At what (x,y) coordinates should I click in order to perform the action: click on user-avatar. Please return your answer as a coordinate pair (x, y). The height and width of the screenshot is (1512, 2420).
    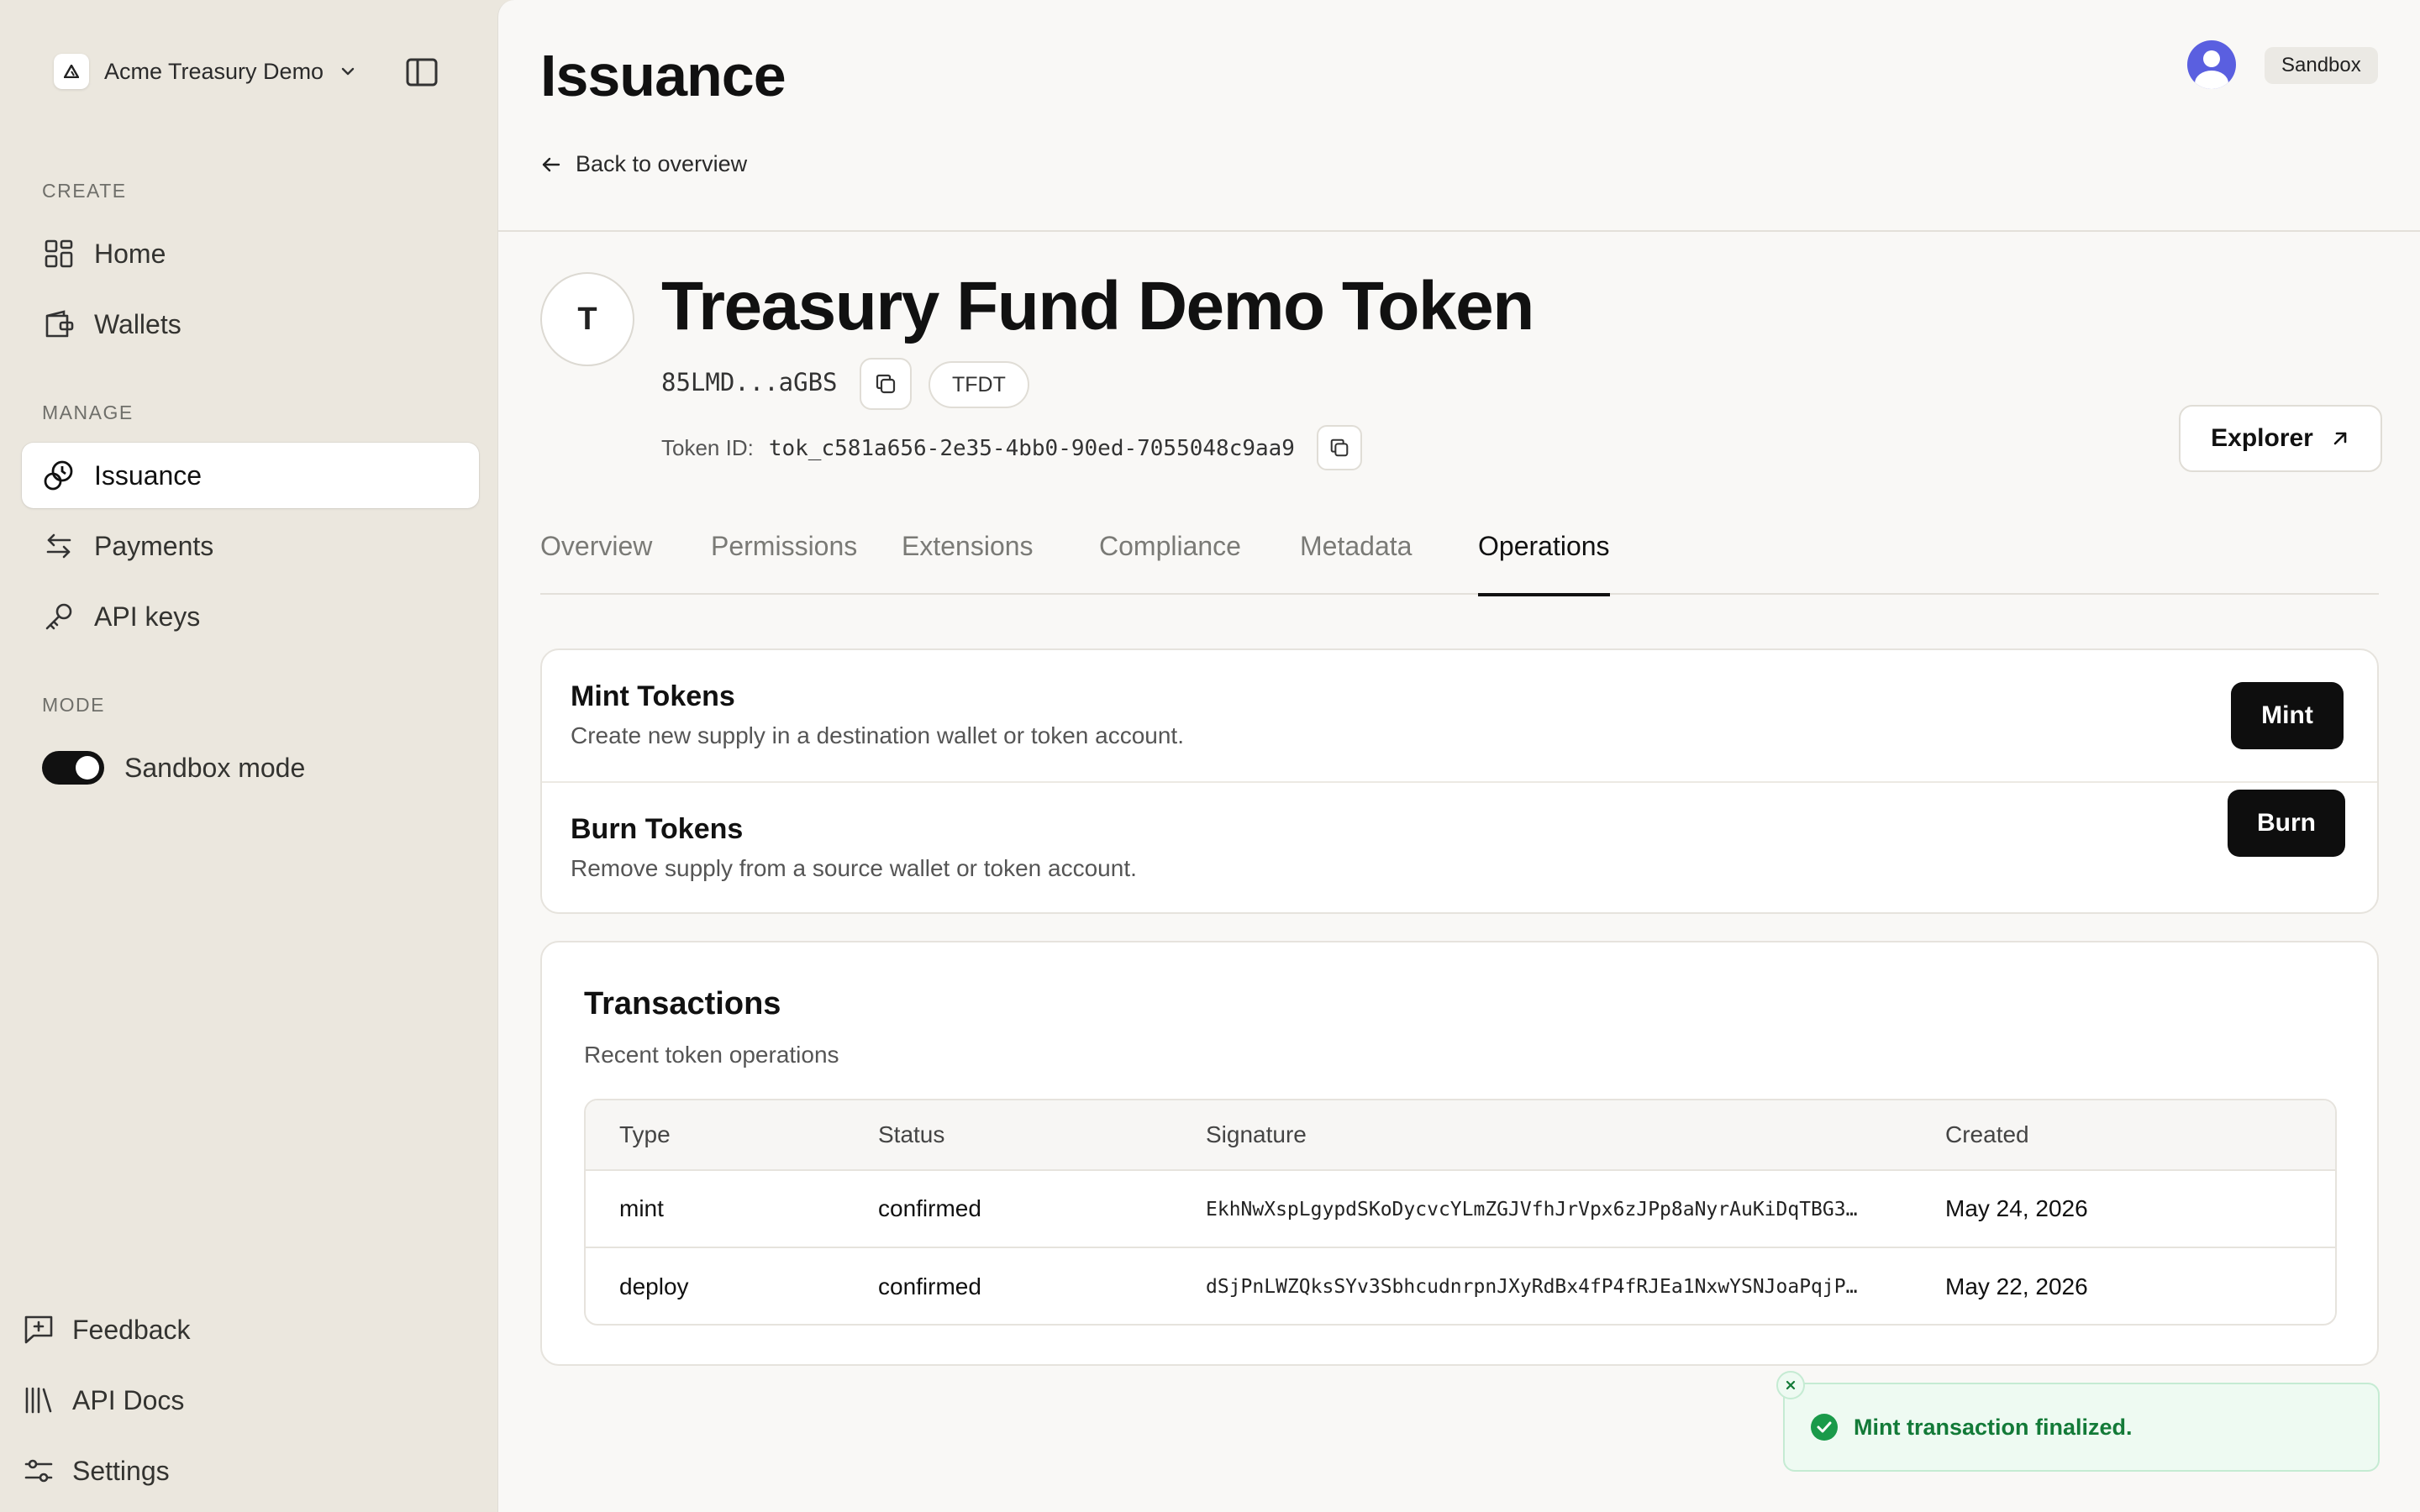
    Looking at the image, I should click on (2211, 64).